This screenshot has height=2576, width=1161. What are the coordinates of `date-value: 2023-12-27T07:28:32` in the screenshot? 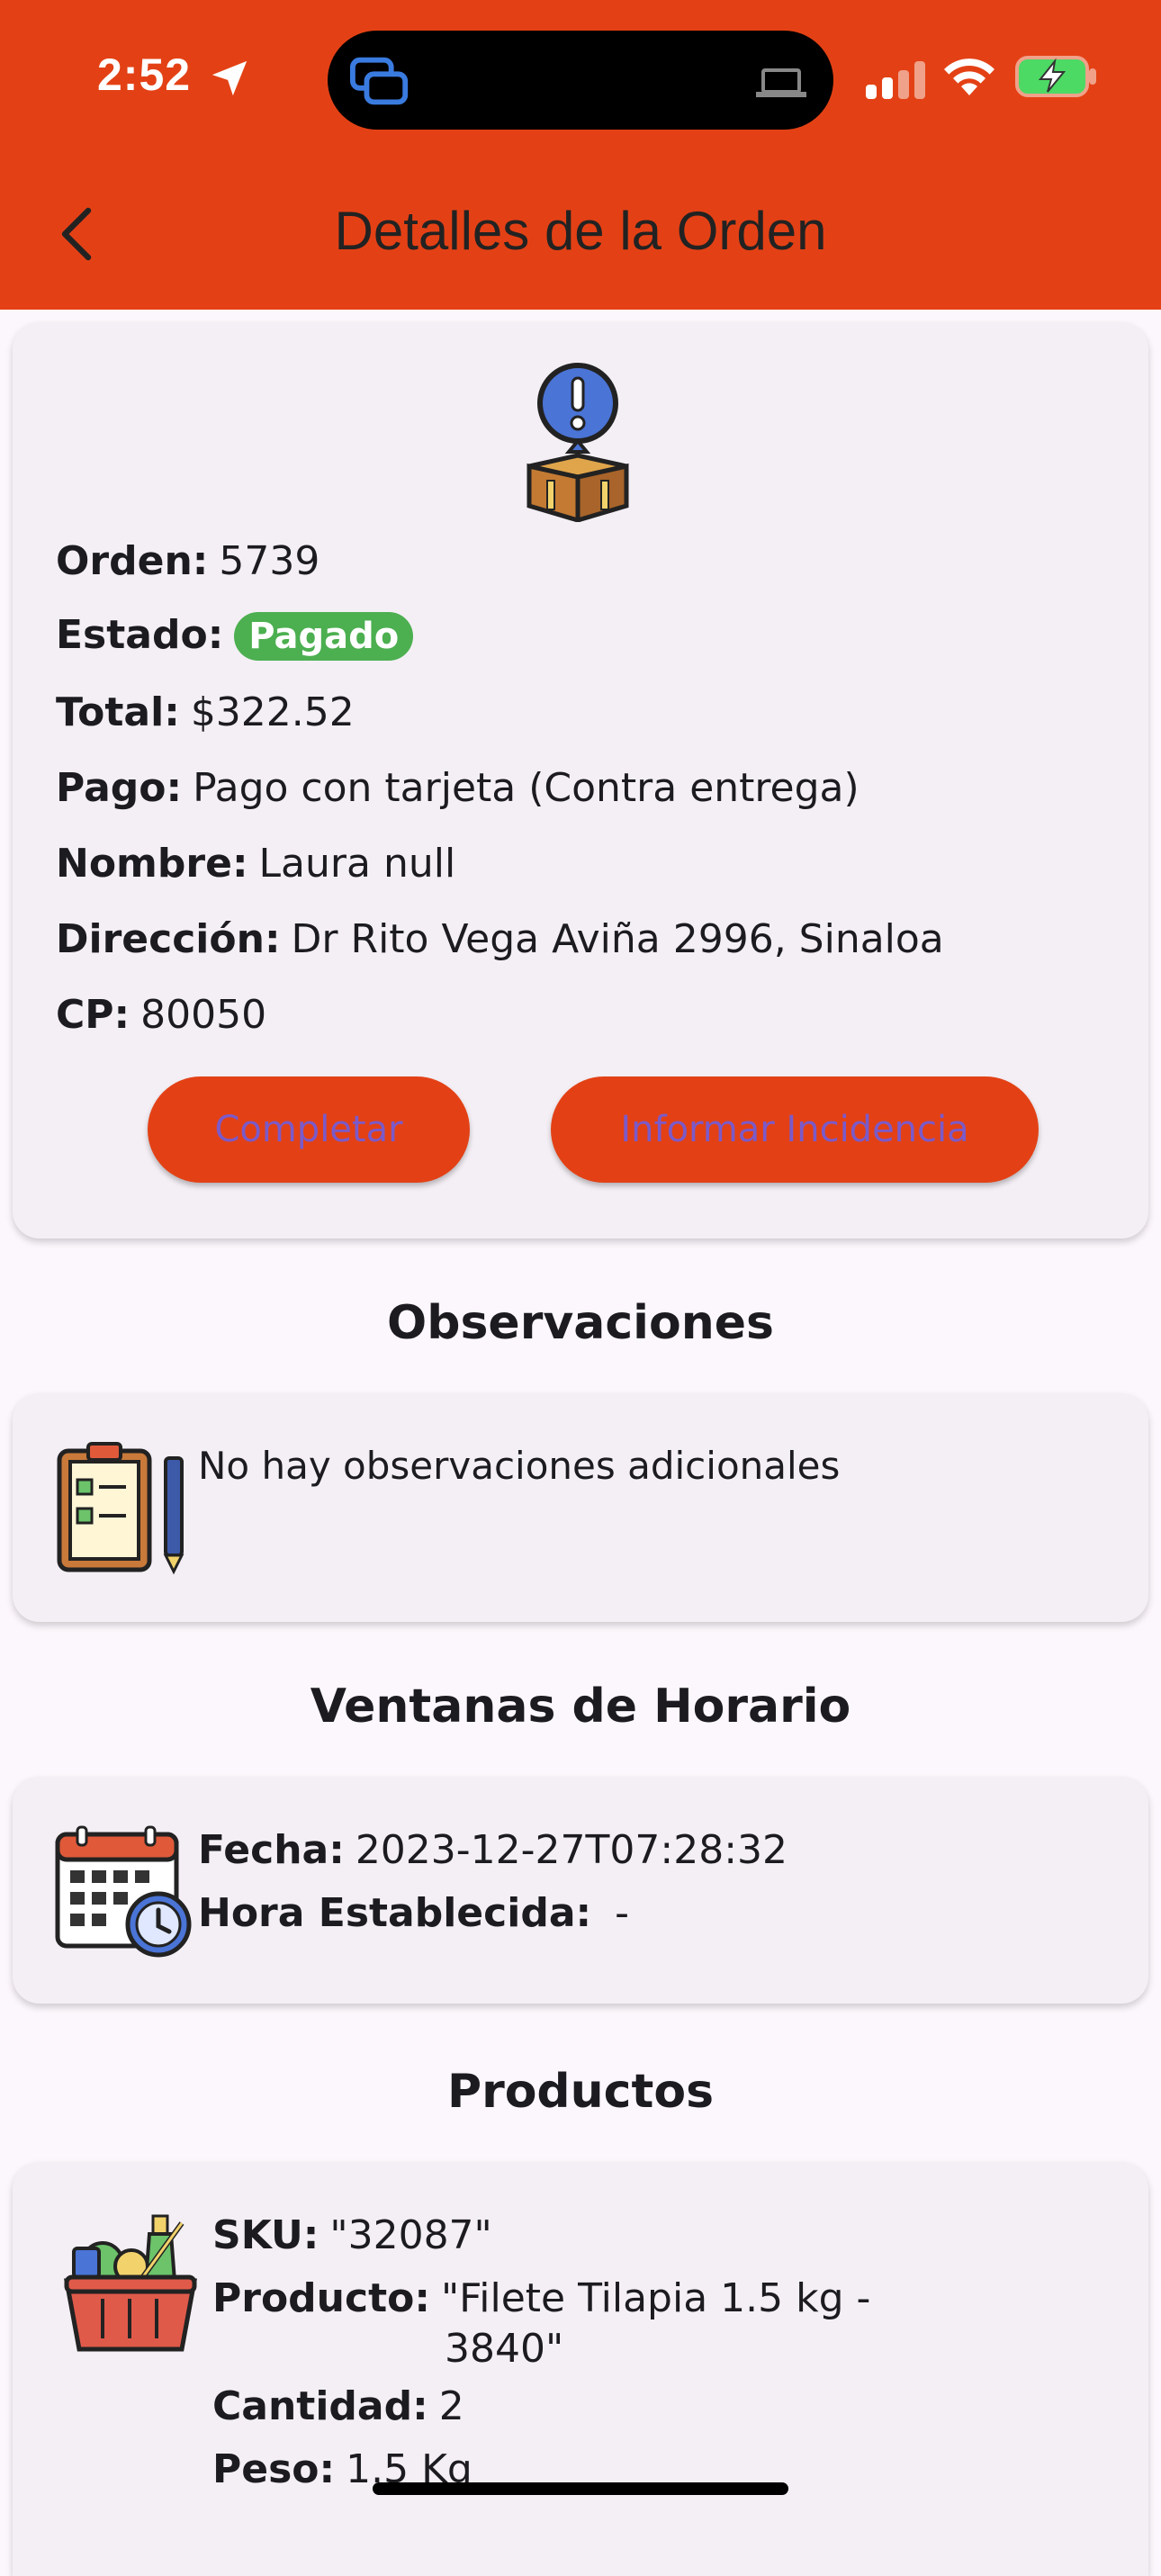 It's located at (571, 1850).